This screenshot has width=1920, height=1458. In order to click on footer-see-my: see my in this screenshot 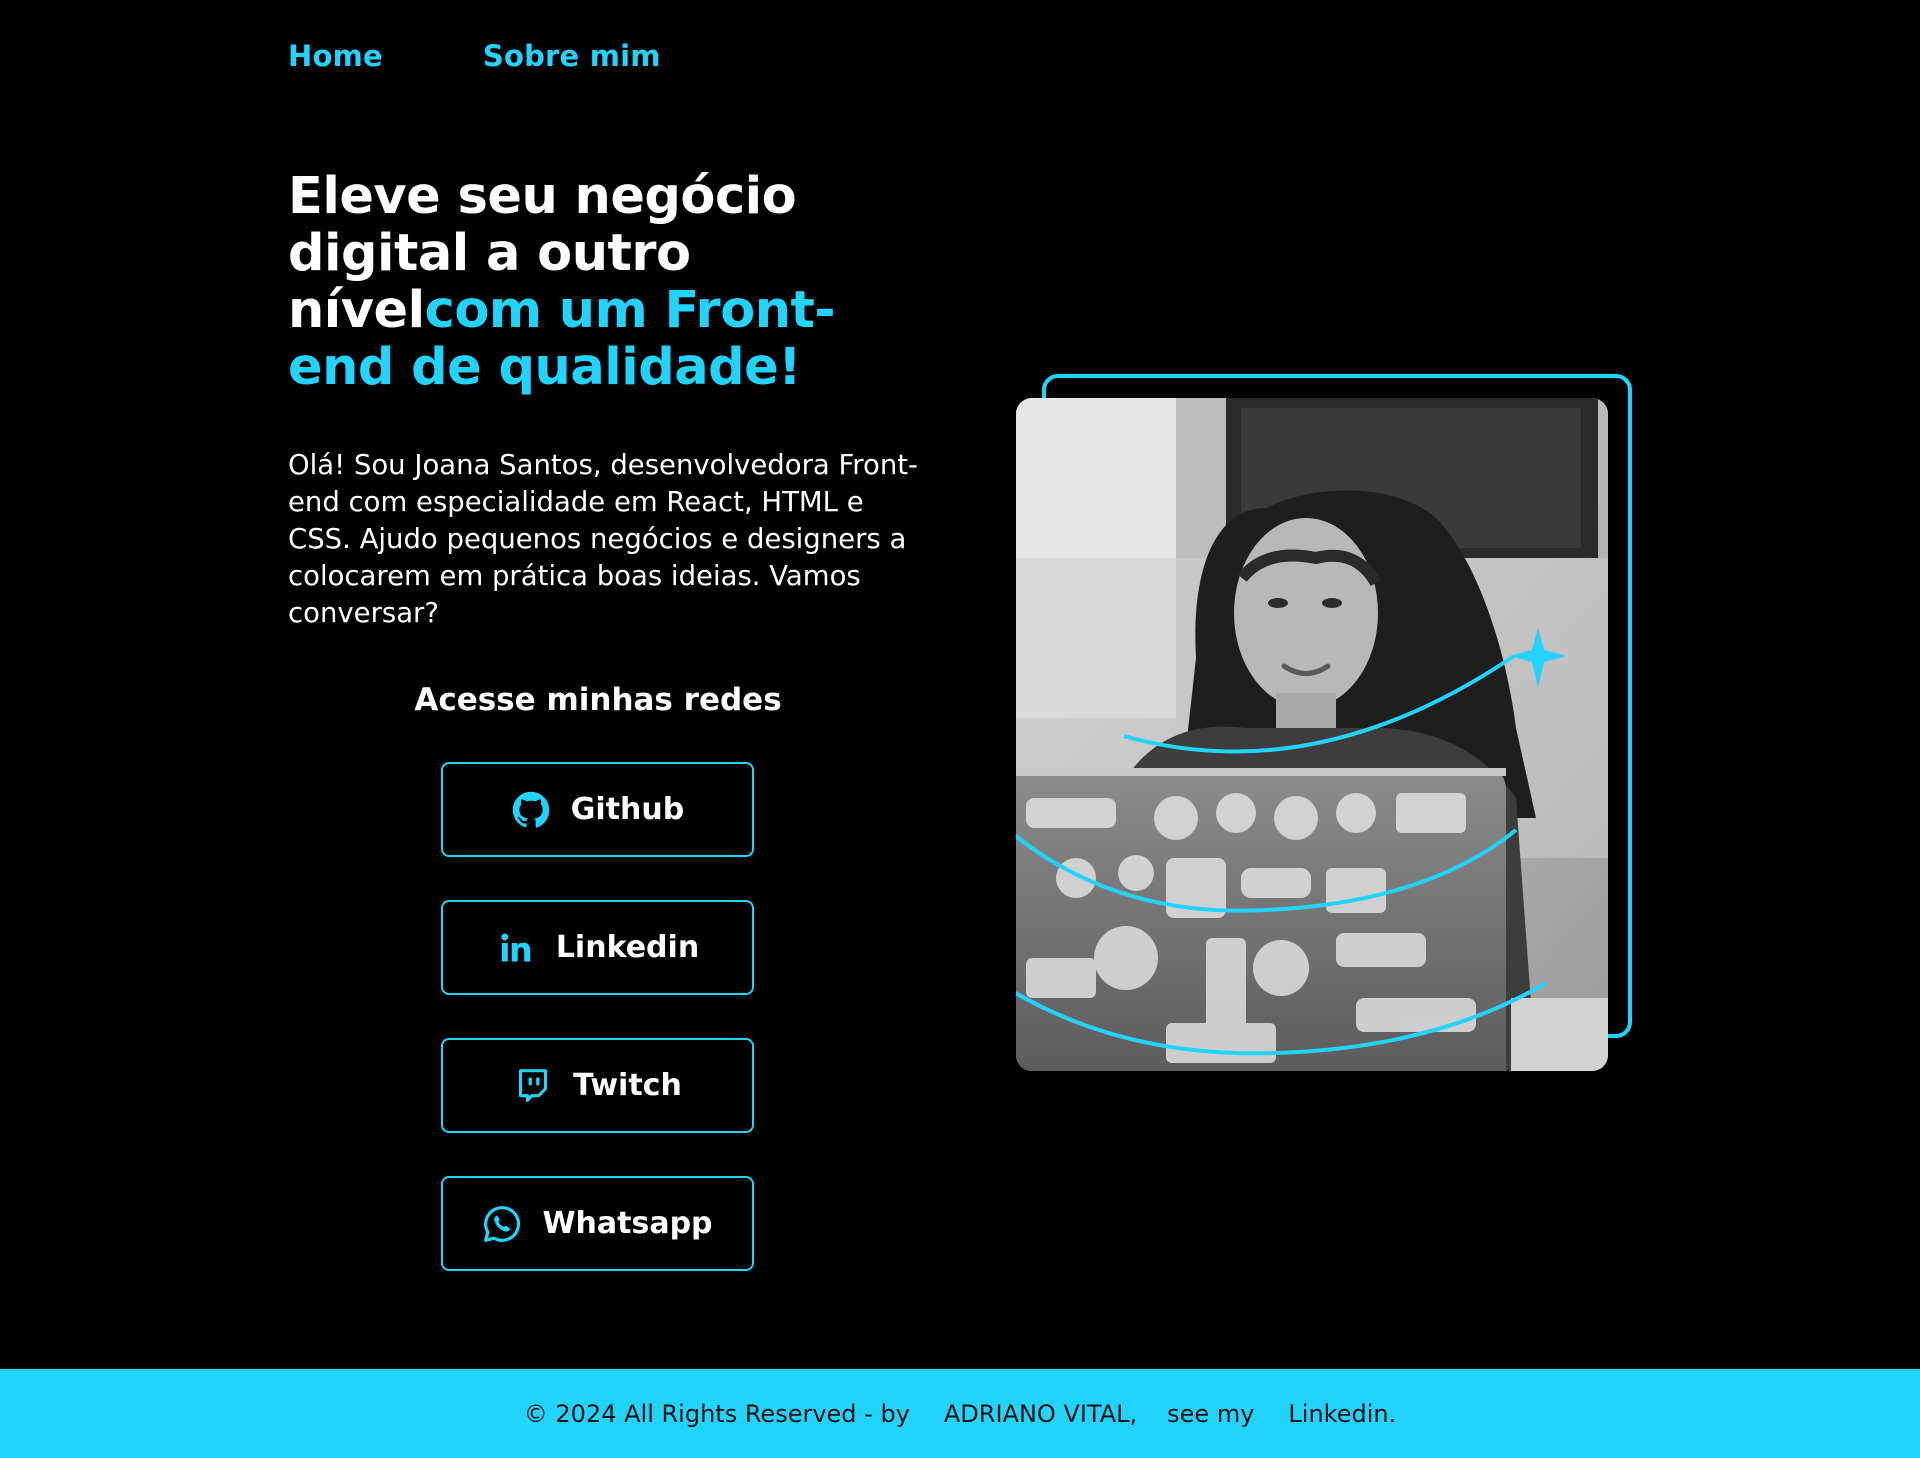, I will do `click(1211, 1413)`.